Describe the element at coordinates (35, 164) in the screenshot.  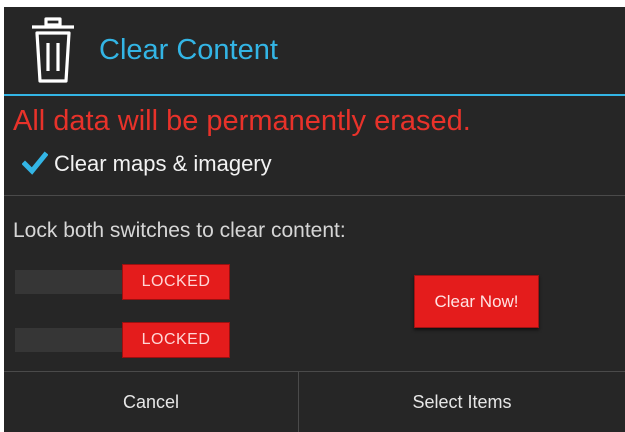
I see `checkmark-icon` at that location.